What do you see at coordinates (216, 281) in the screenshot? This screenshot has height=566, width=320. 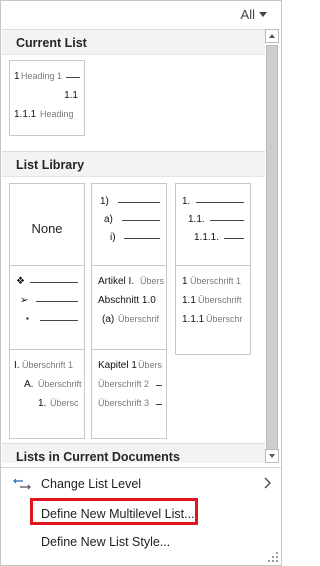 I see `heading-decimal-level-1-text: Überschrift 1` at bounding box center [216, 281].